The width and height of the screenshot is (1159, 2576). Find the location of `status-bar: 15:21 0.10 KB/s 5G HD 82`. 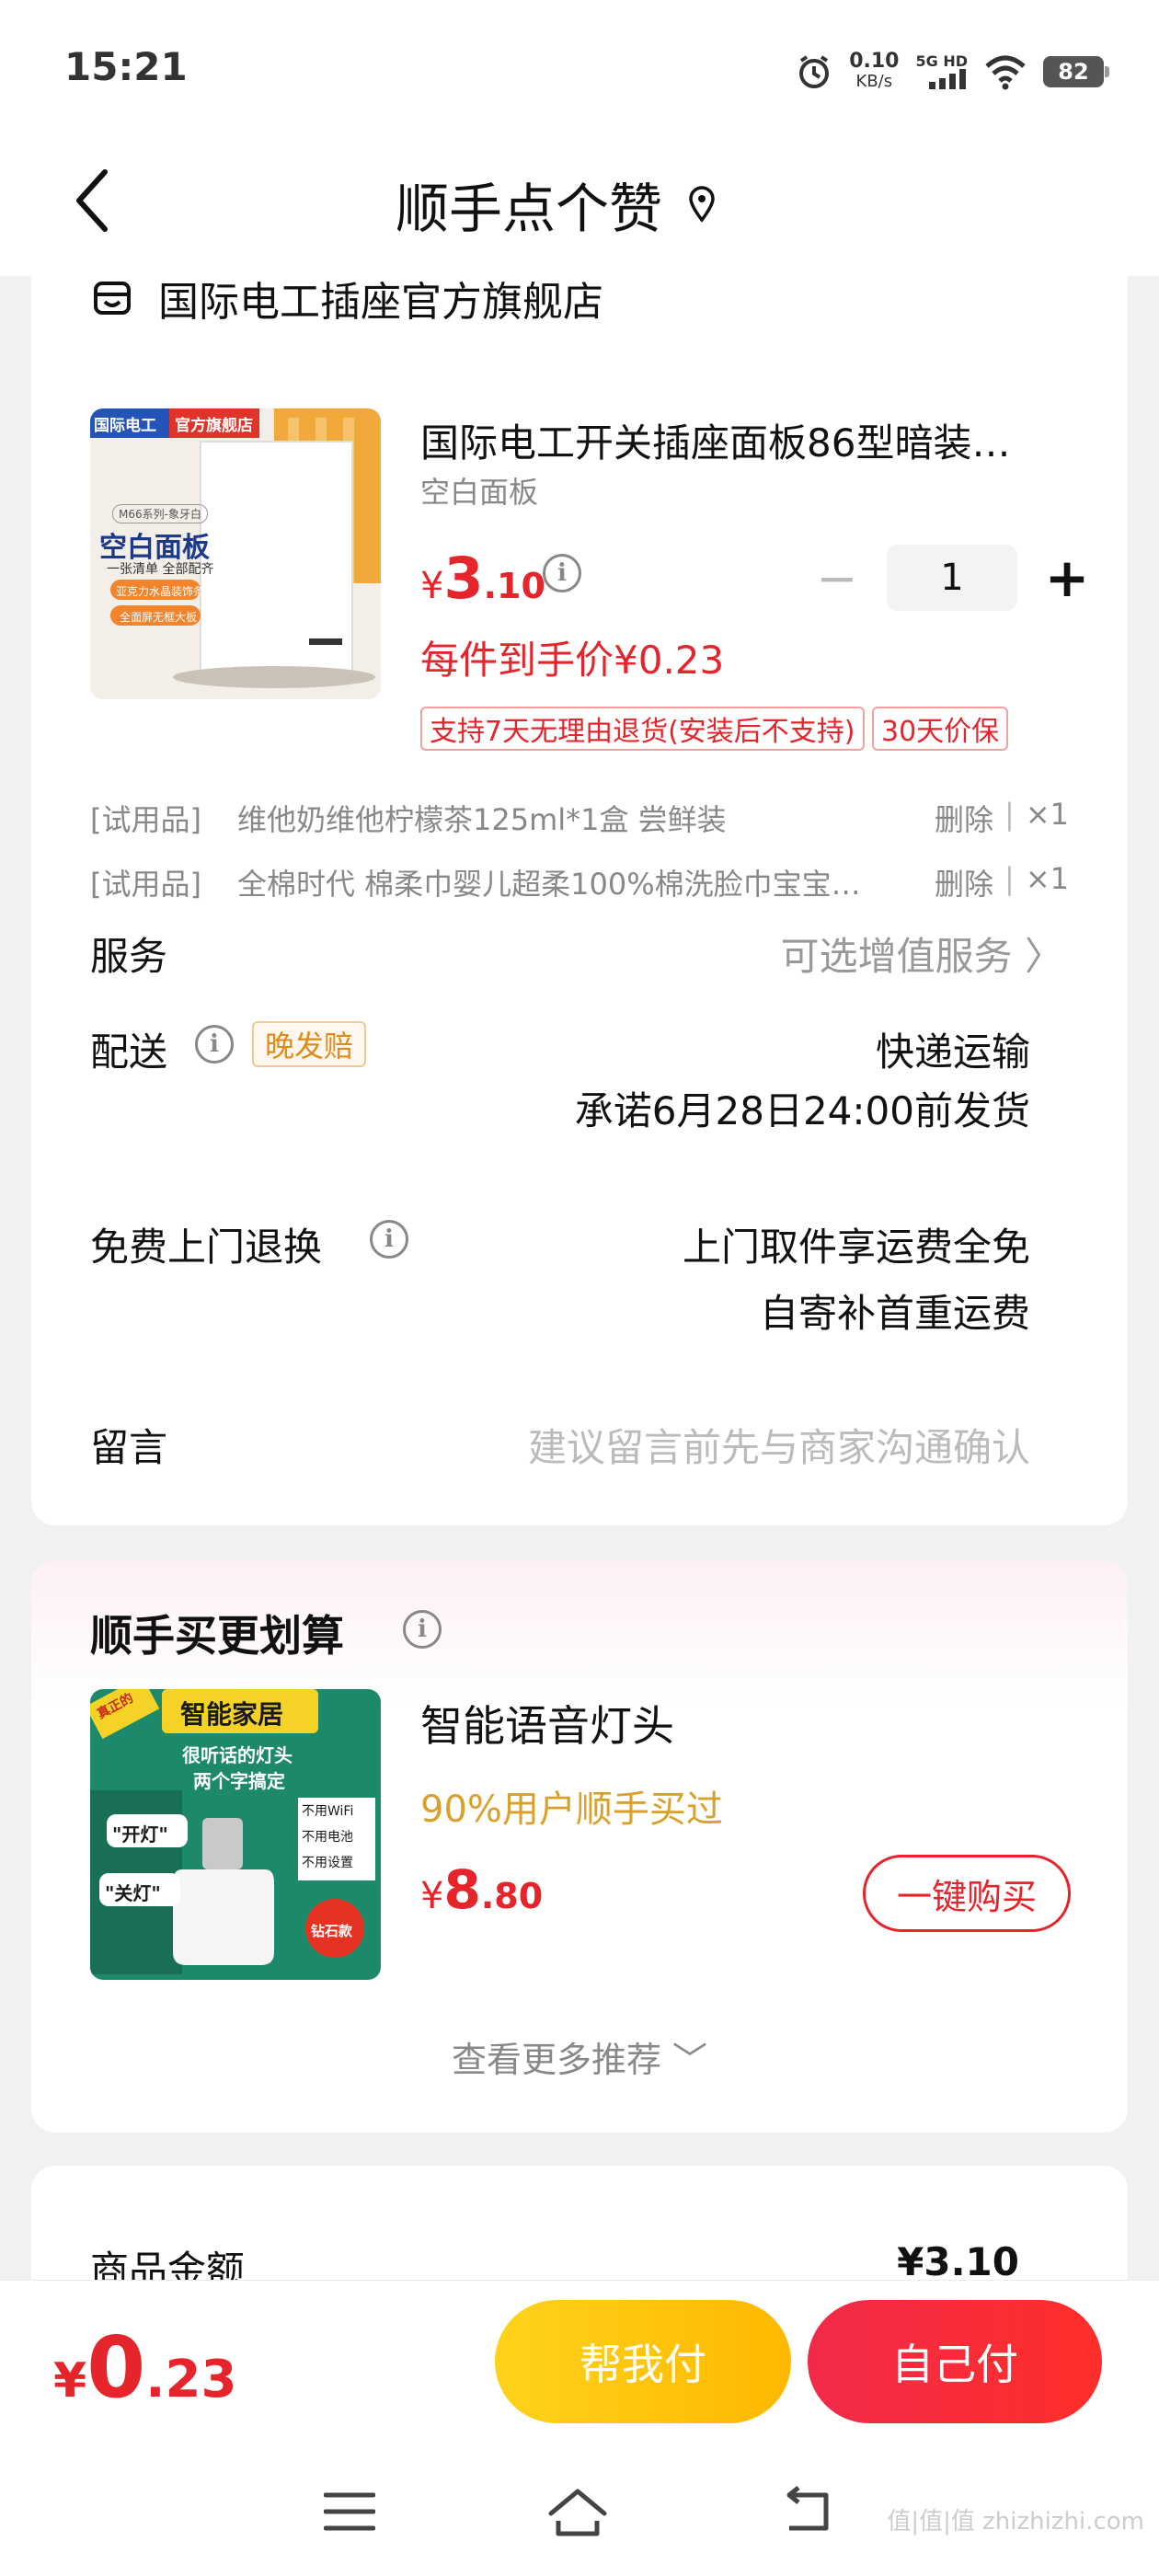

status-bar: 15:21 0.10 KB/s 5G HD 82 is located at coordinates (579, 69).